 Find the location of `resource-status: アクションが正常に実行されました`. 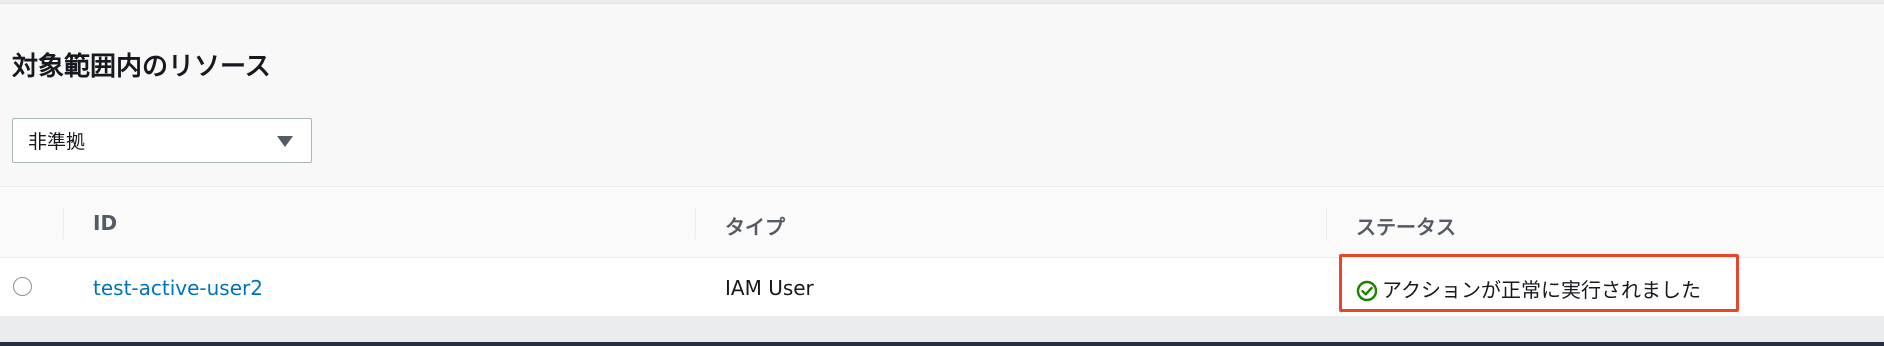

resource-status: アクションが正常に実行されました is located at coordinates (1528, 288).